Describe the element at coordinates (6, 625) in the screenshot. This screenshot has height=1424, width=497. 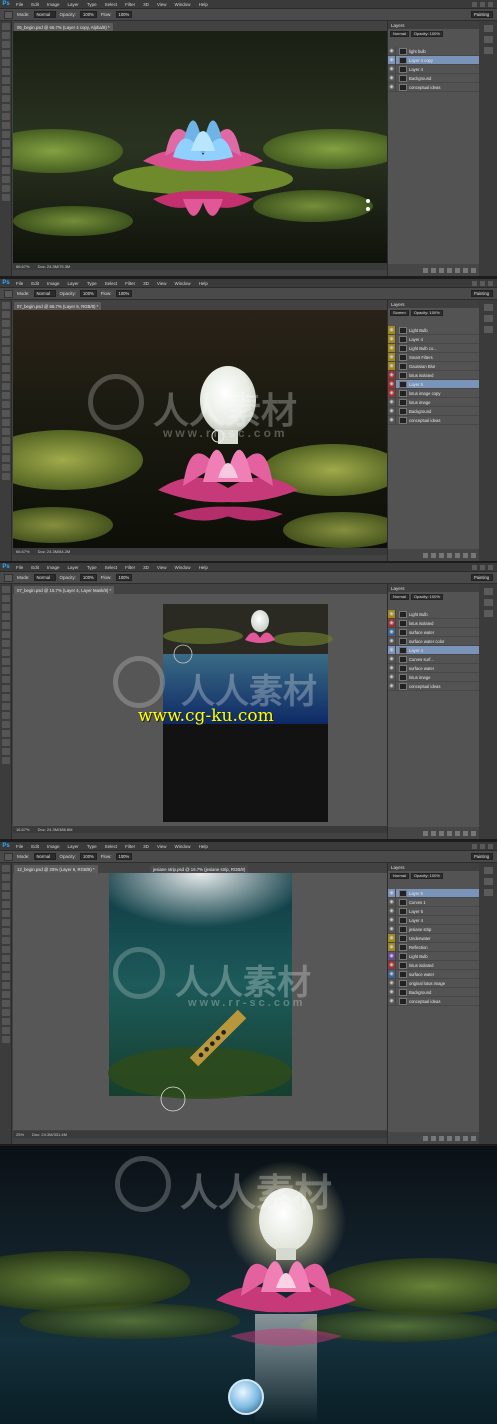
I see `crop-tool-icon` at that location.